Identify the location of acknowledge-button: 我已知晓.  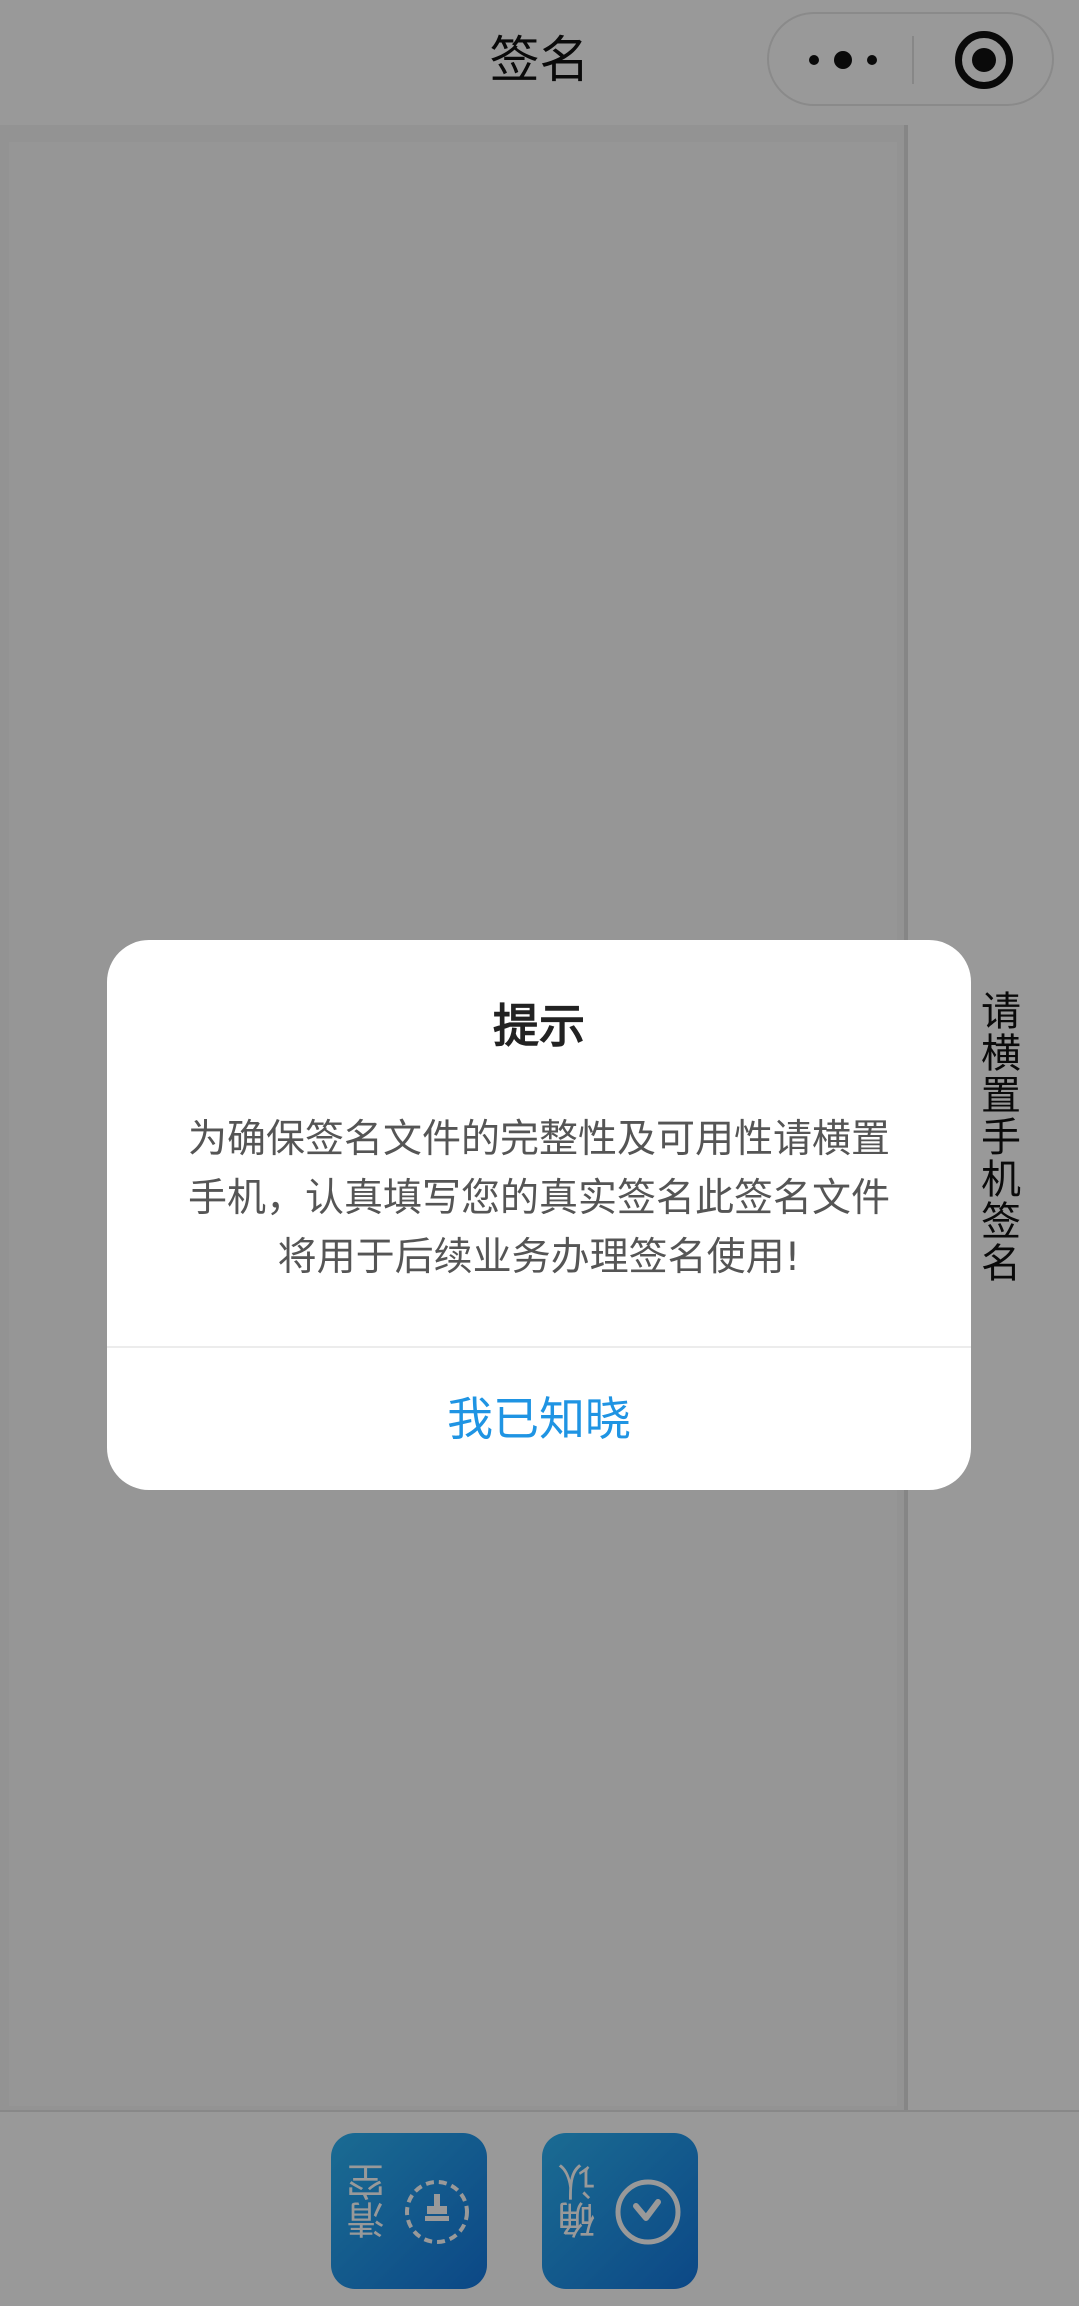
(539, 1419).